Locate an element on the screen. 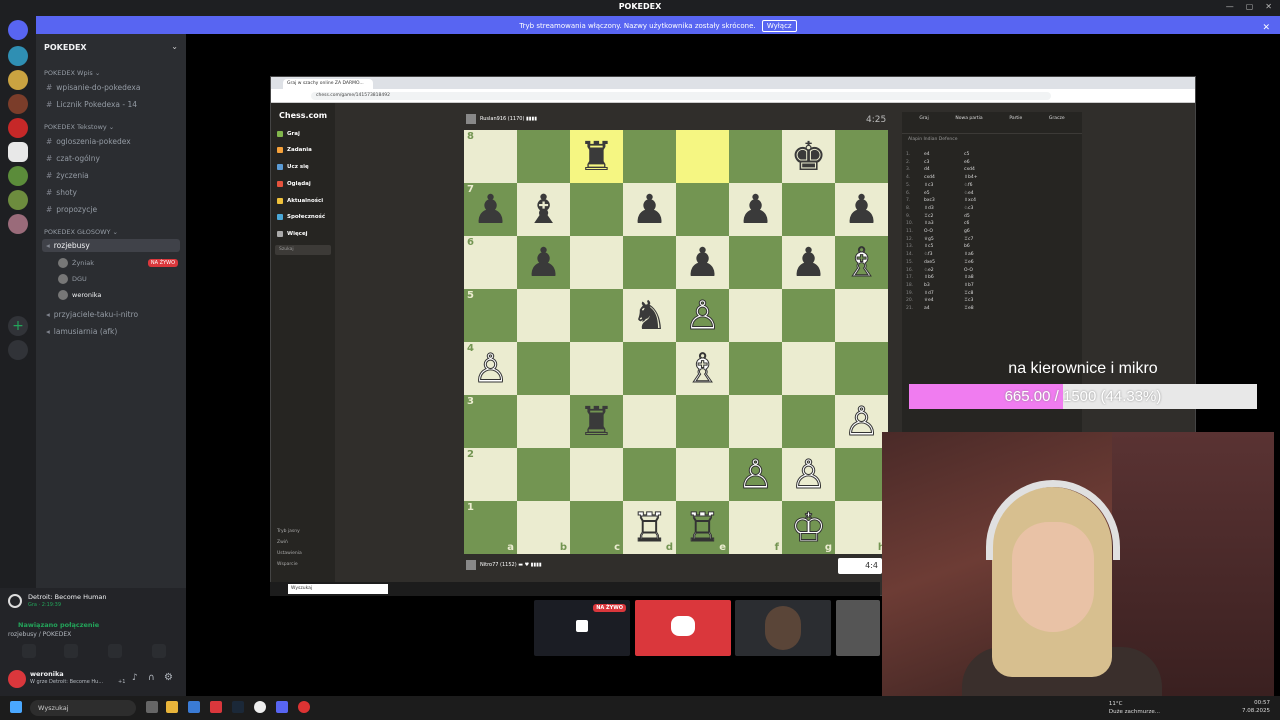  server-name: POKEDEX is located at coordinates (65, 47).